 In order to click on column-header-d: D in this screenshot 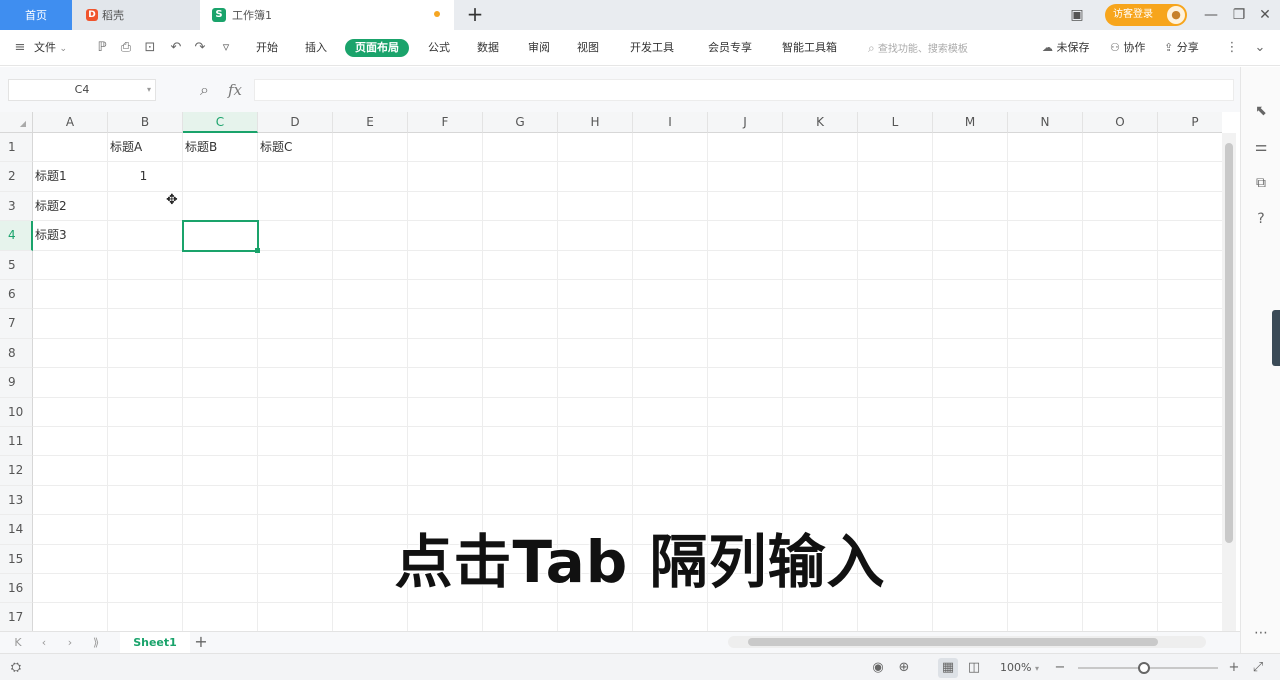, I will do `click(295, 122)`.